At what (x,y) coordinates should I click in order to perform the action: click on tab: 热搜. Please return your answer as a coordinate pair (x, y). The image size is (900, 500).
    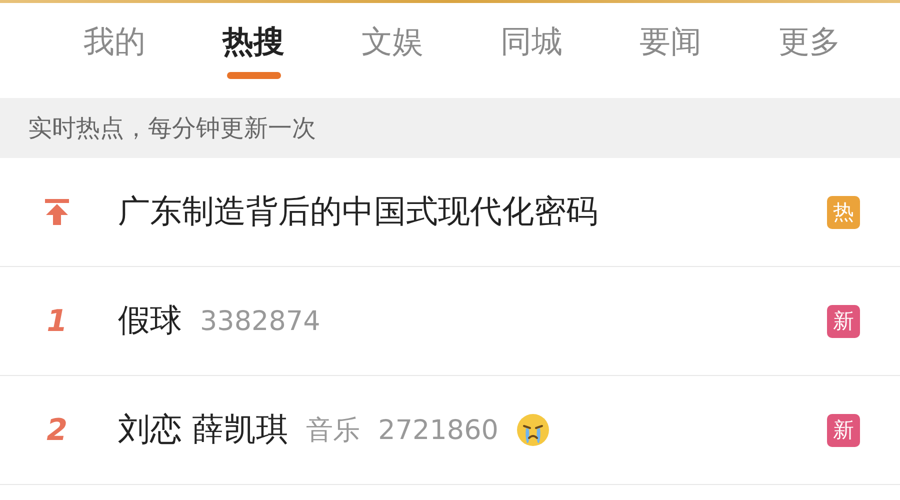
    Looking at the image, I should click on (253, 50).